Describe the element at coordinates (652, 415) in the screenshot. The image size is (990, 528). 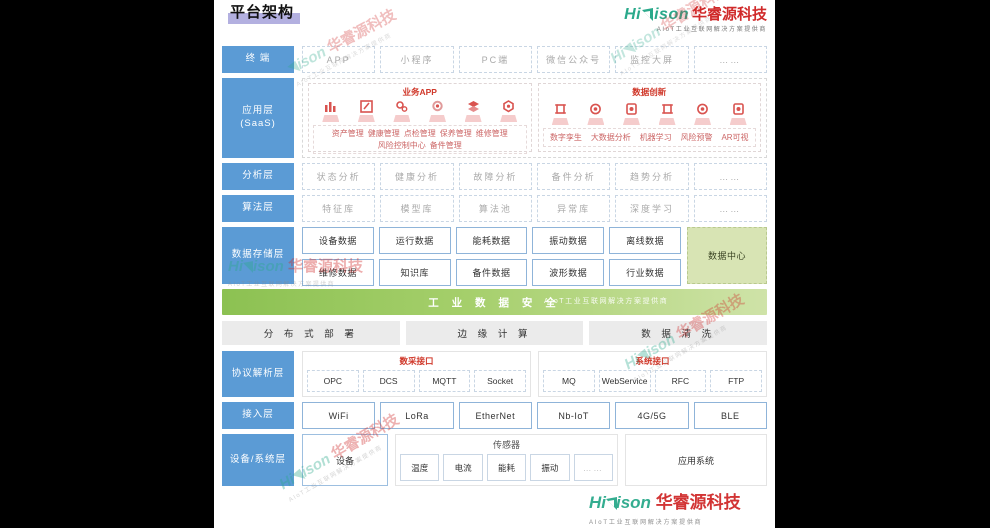
I see `access-cell: 4G/5G` at that location.